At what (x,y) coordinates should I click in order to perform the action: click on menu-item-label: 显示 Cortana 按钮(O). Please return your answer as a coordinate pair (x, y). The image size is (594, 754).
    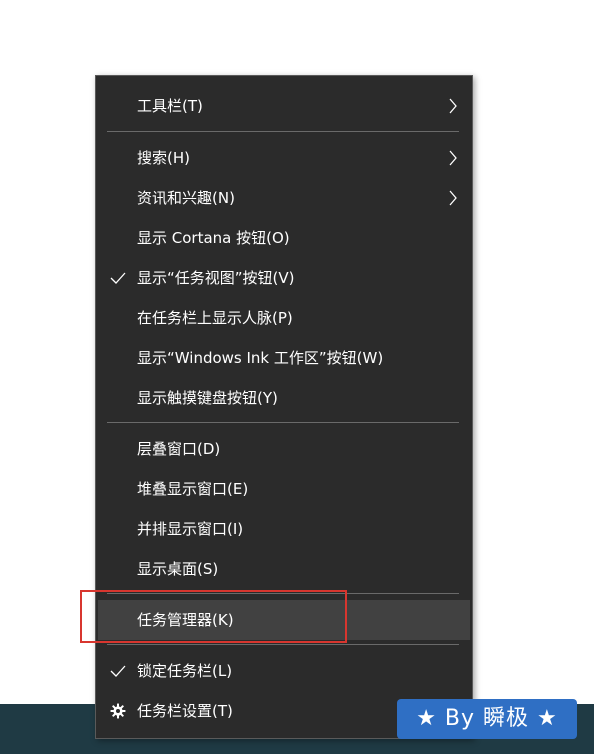
    Looking at the image, I should click on (213, 238).